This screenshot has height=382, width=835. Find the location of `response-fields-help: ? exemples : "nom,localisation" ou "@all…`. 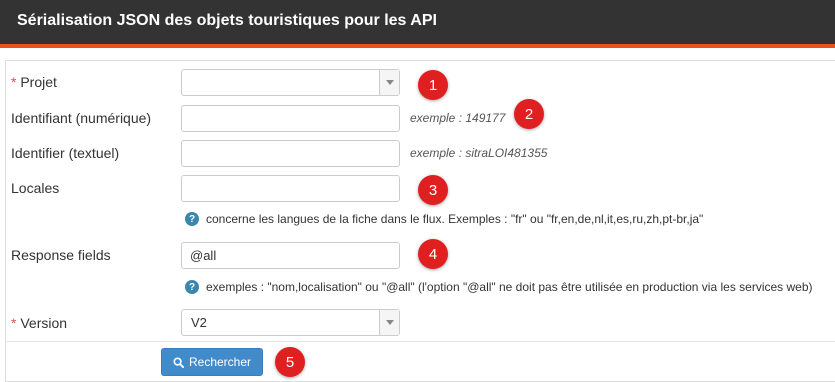

response-fields-help: ? exemples : "nom,localisation" ou "@all… is located at coordinates (499, 287).